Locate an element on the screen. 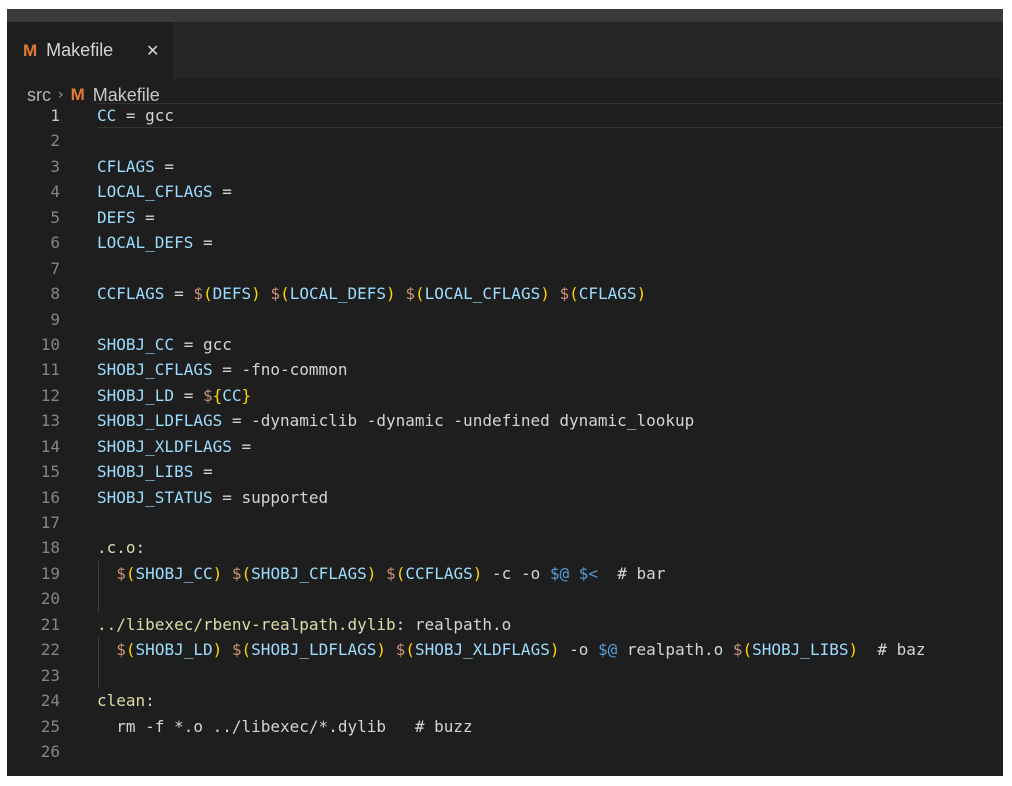  code-line: 26 is located at coordinates (505, 751).